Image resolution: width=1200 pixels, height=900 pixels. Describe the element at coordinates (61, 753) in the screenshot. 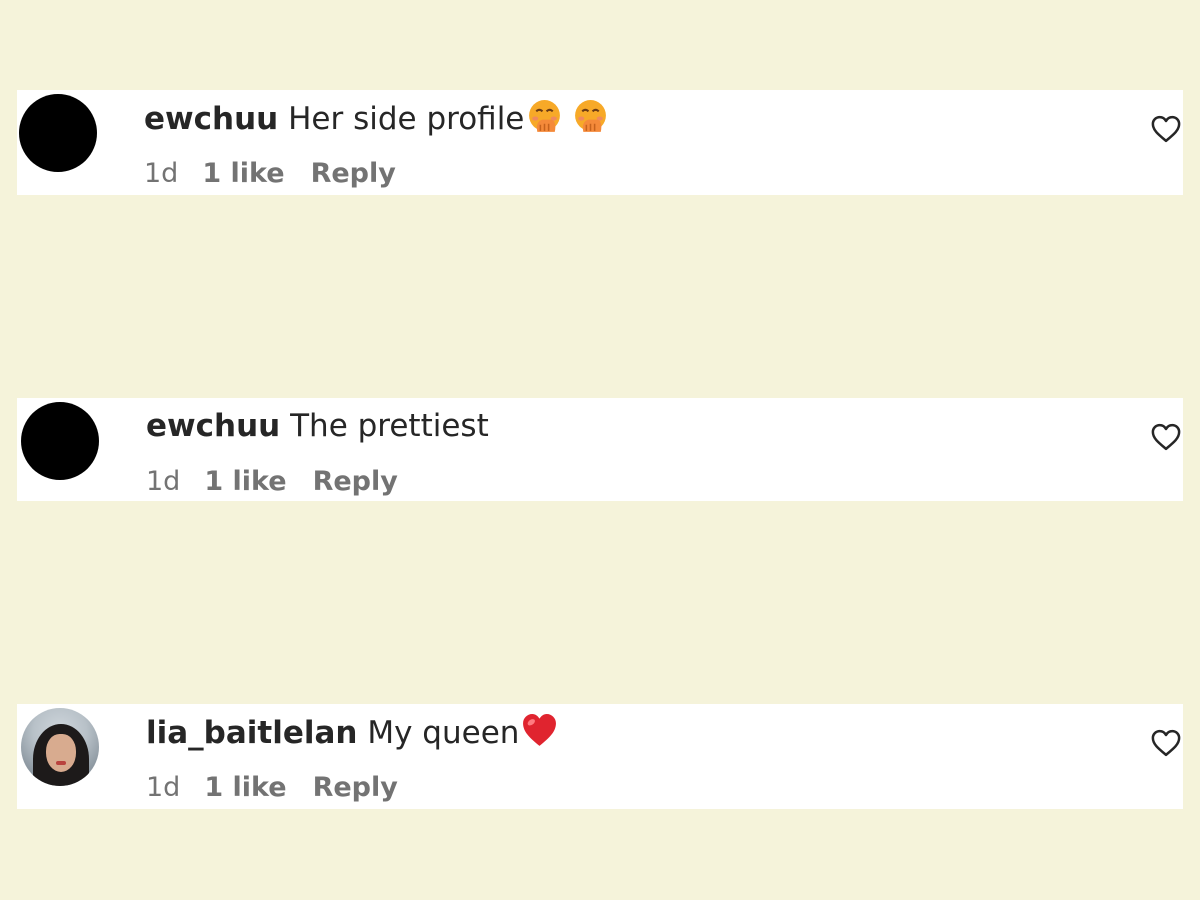

I see `avatar-face` at that location.